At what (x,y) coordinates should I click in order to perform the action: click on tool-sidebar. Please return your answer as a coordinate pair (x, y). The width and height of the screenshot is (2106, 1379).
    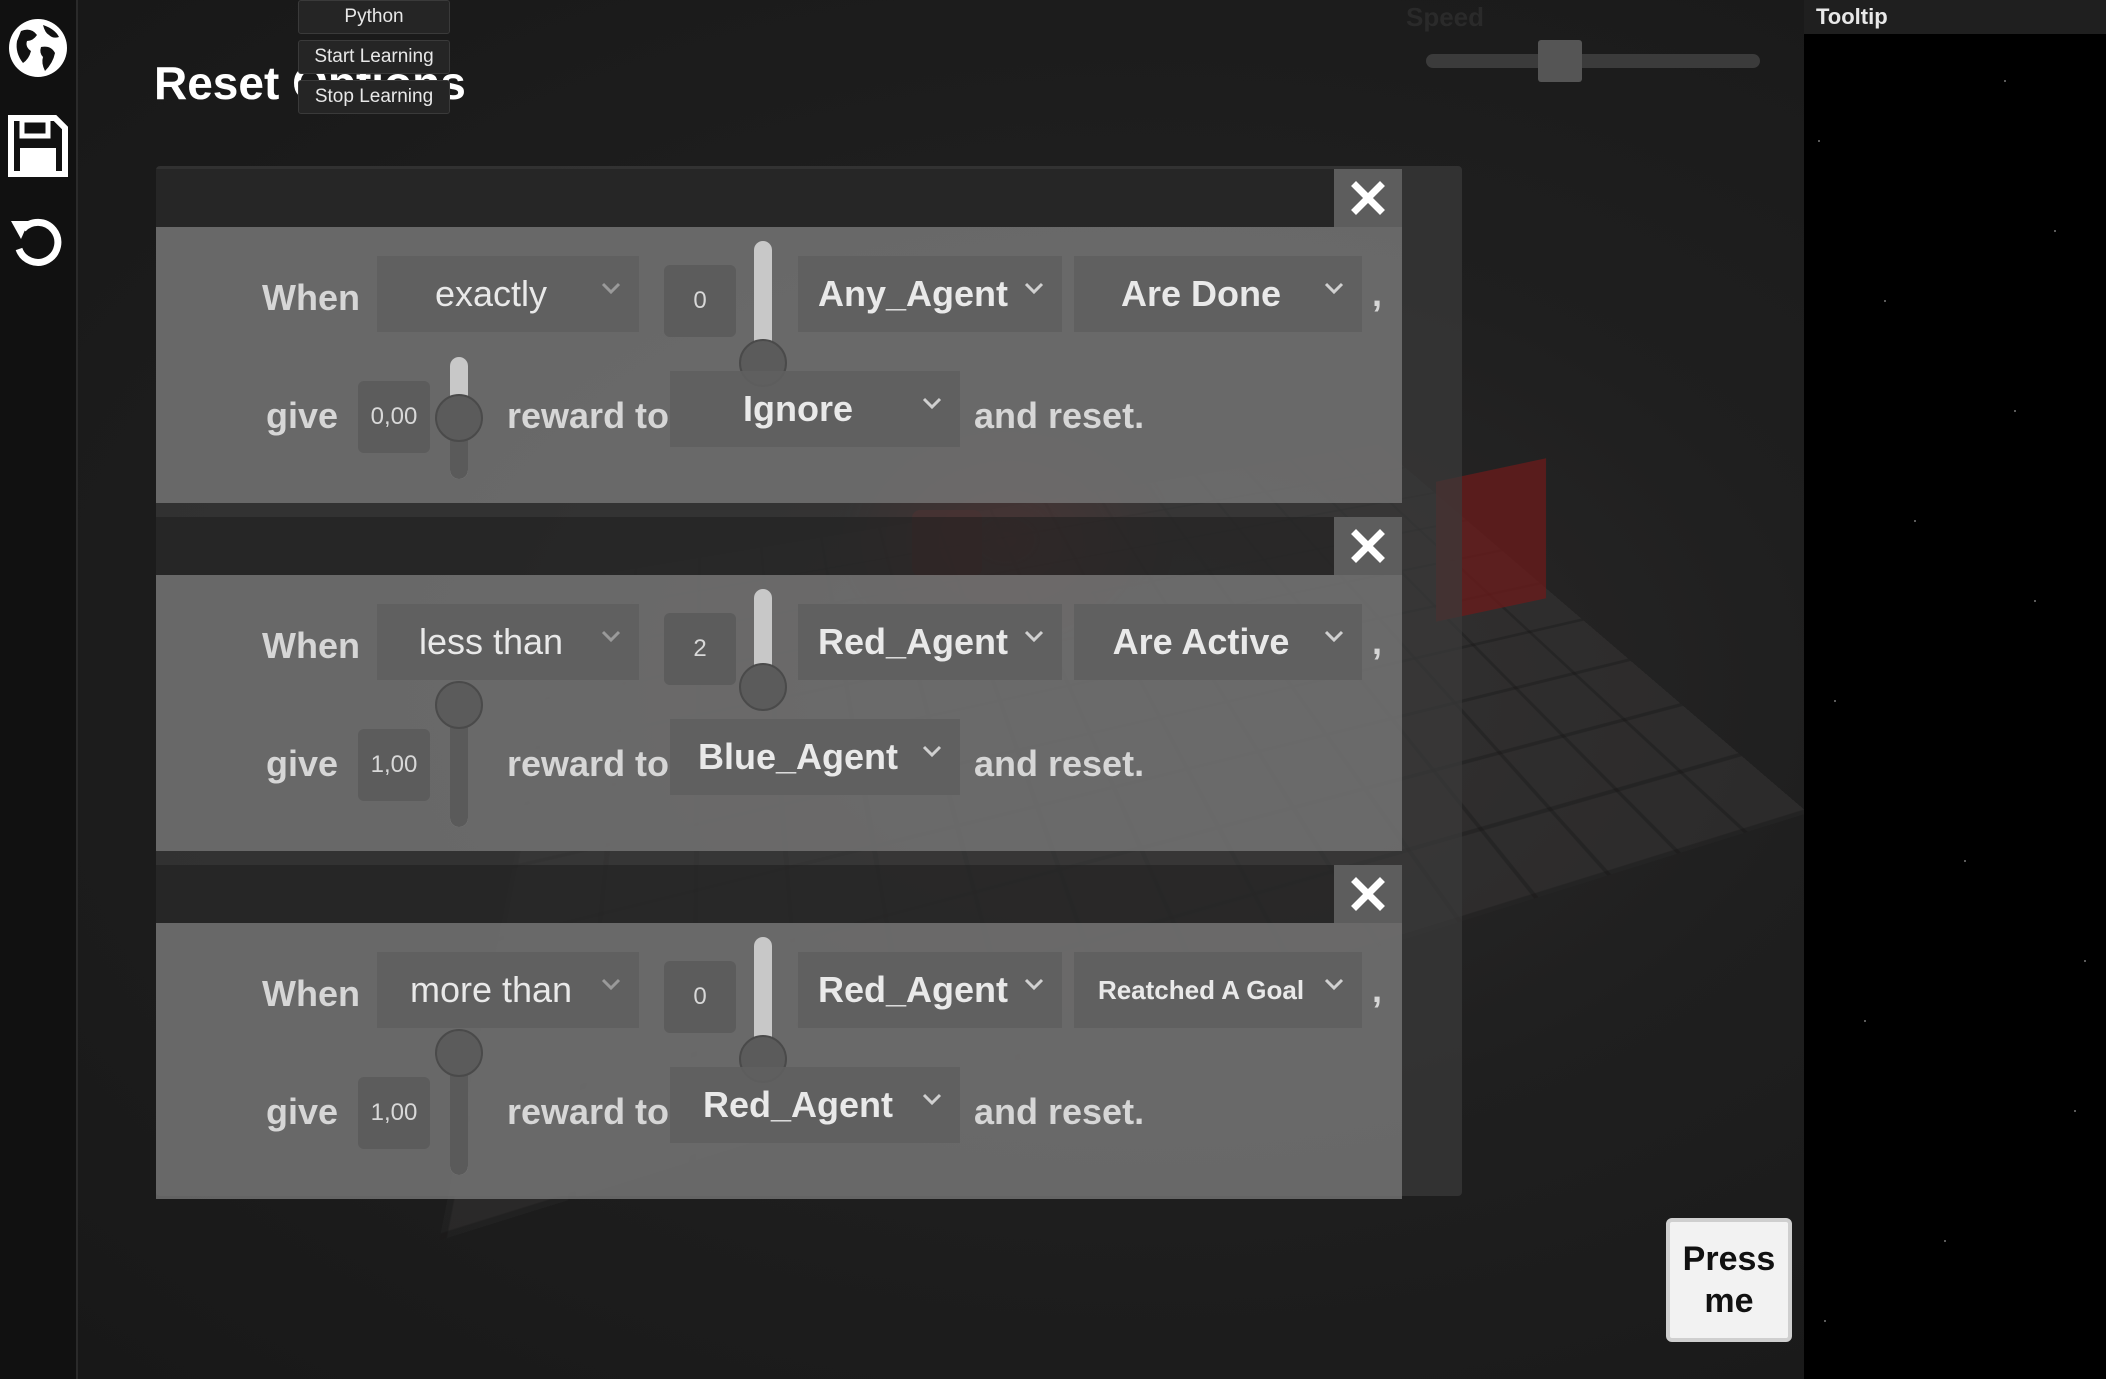
    Looking at the image, I should click on (39, 689).